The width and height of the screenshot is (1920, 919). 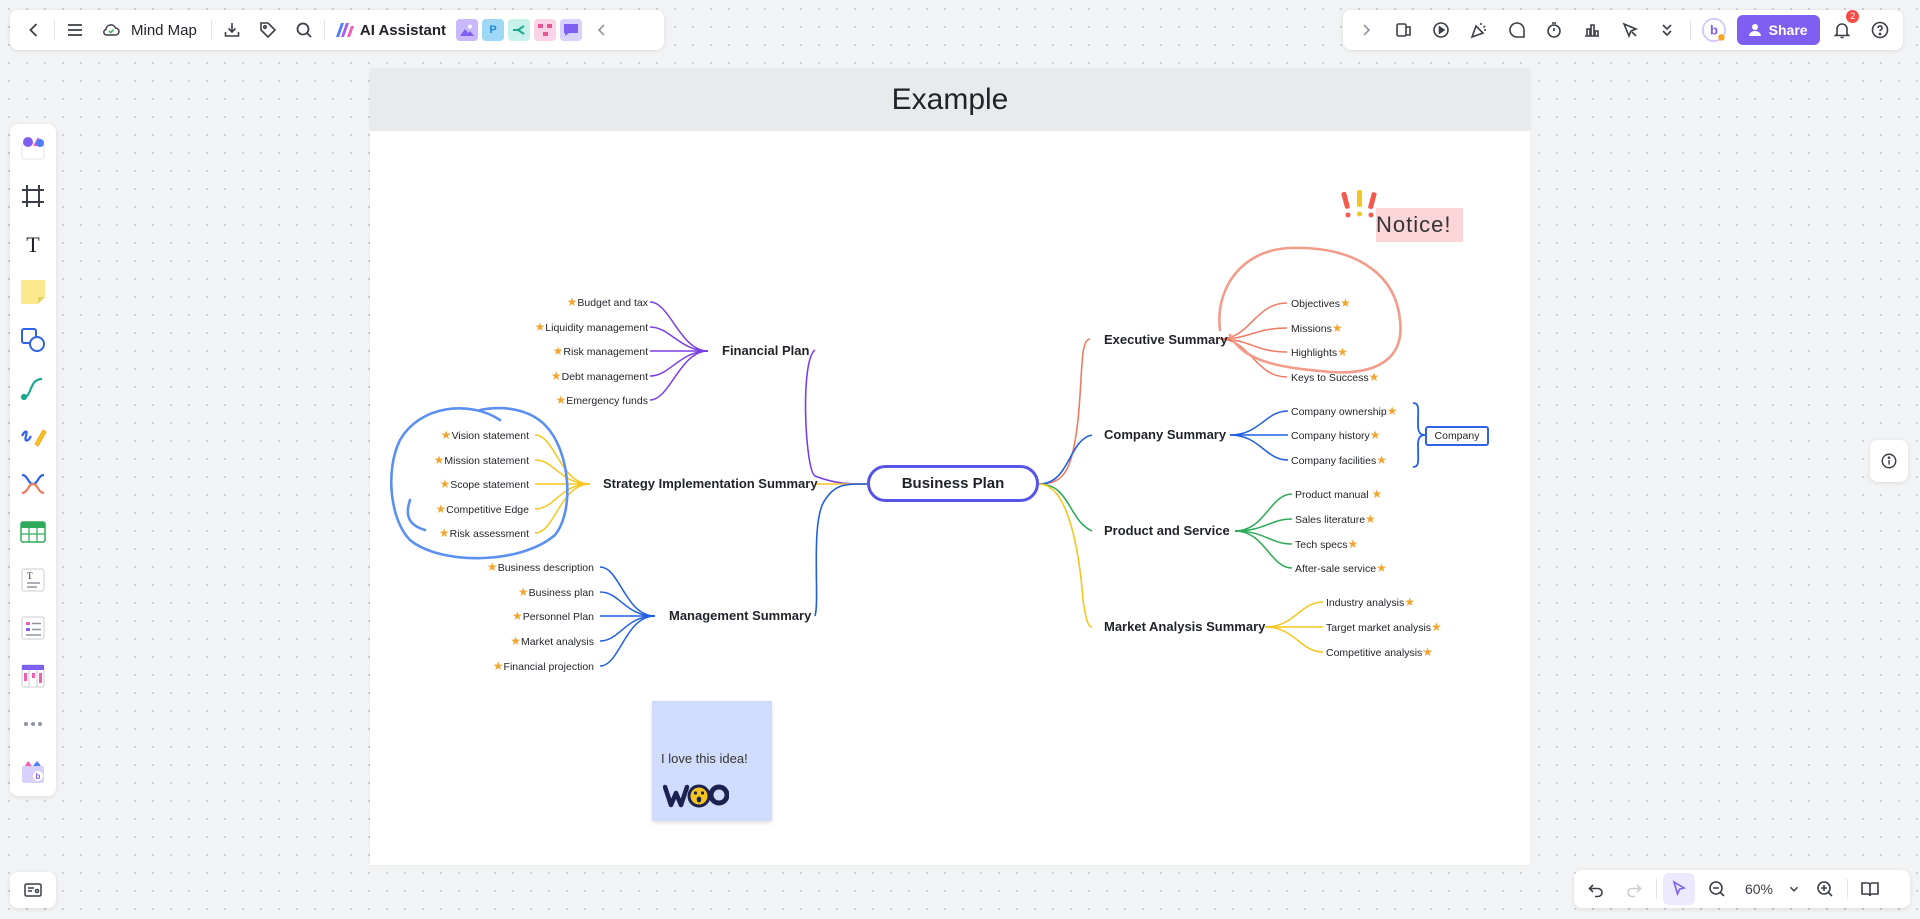 I want to click on list-item: ★Business plan, so click(x=556, y=592).